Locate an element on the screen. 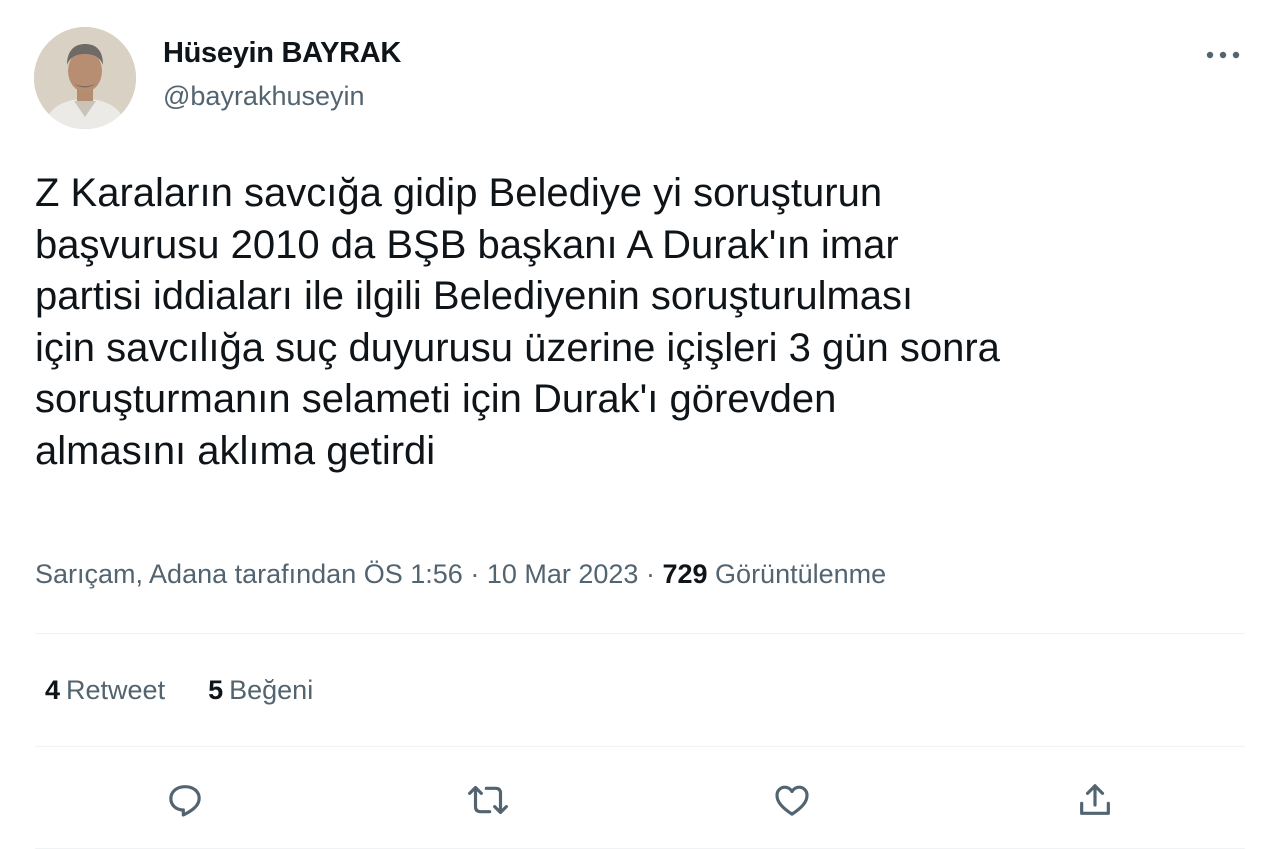  views-label: Görüntülenme is located at coordinates (801, 574).